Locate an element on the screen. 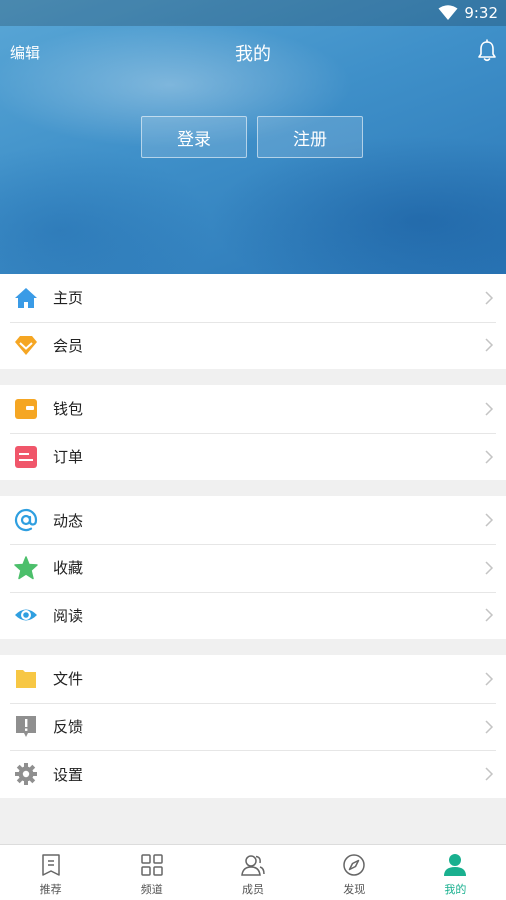  page-title: 我的 is located at coordinates (253, 54).